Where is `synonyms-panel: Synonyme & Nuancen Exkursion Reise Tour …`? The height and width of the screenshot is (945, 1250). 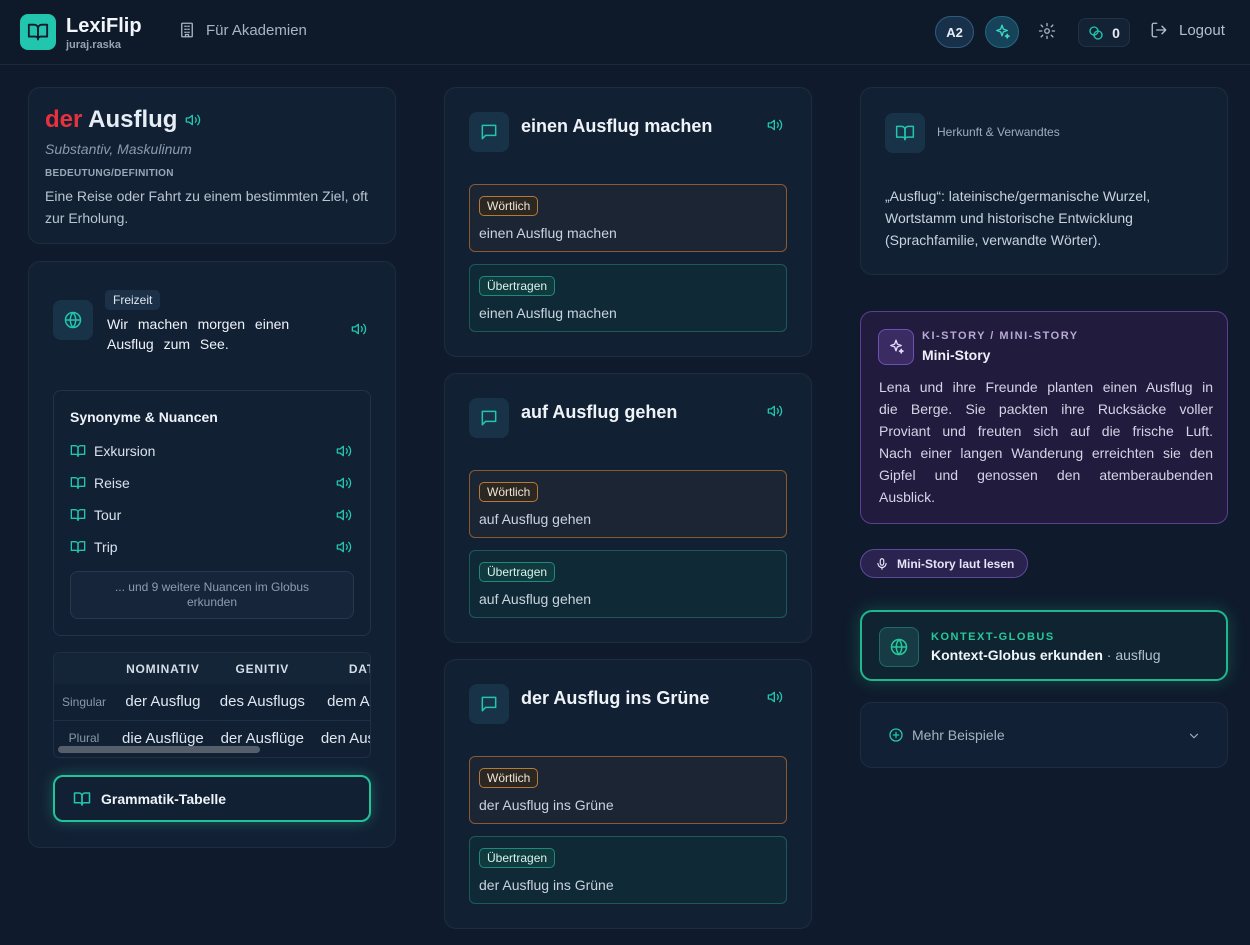 synonyms-panel: Synonyme & Nuancen Exkursion Reise Tour … is located at coordinates (212, 513).